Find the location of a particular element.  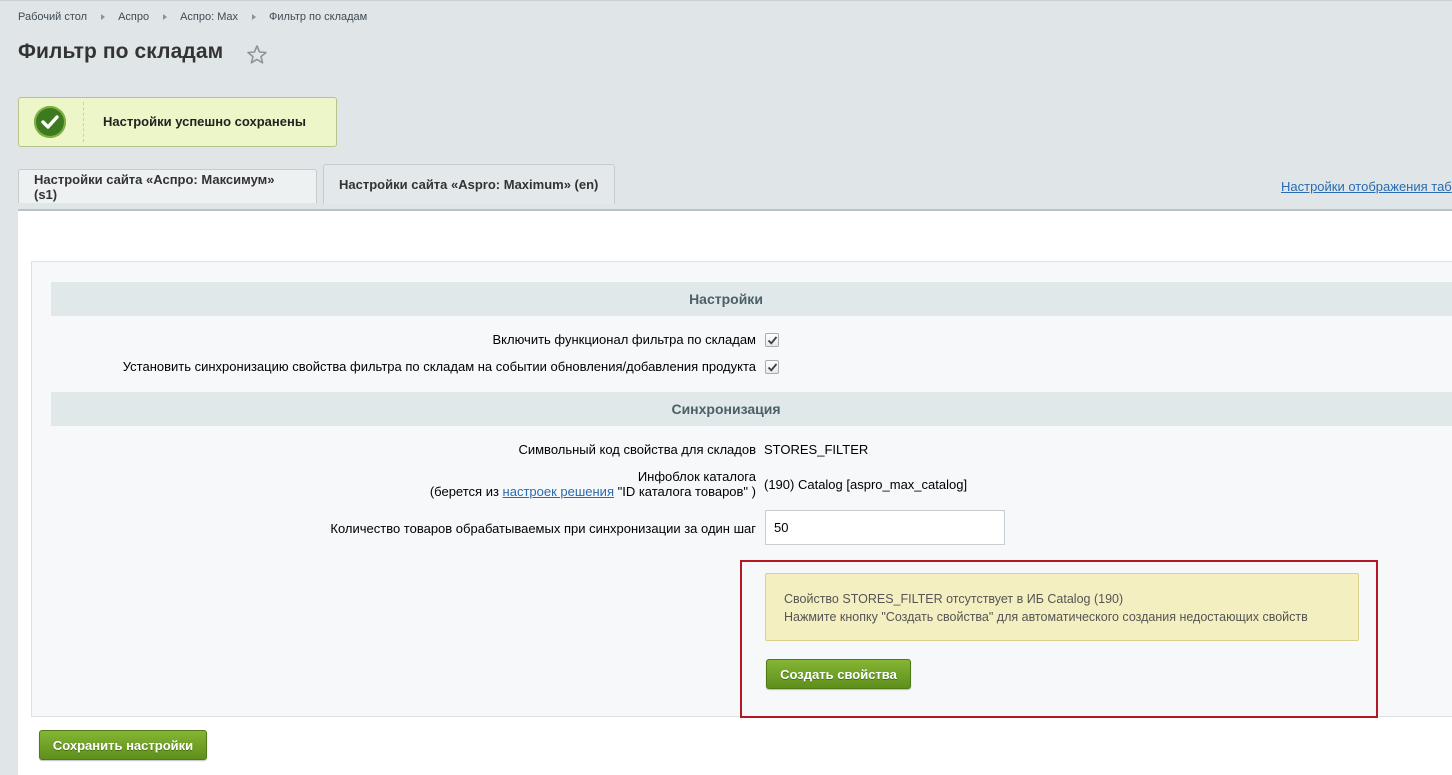

section-sync-heading: Синхронизация is located at coordinates (751, 409).